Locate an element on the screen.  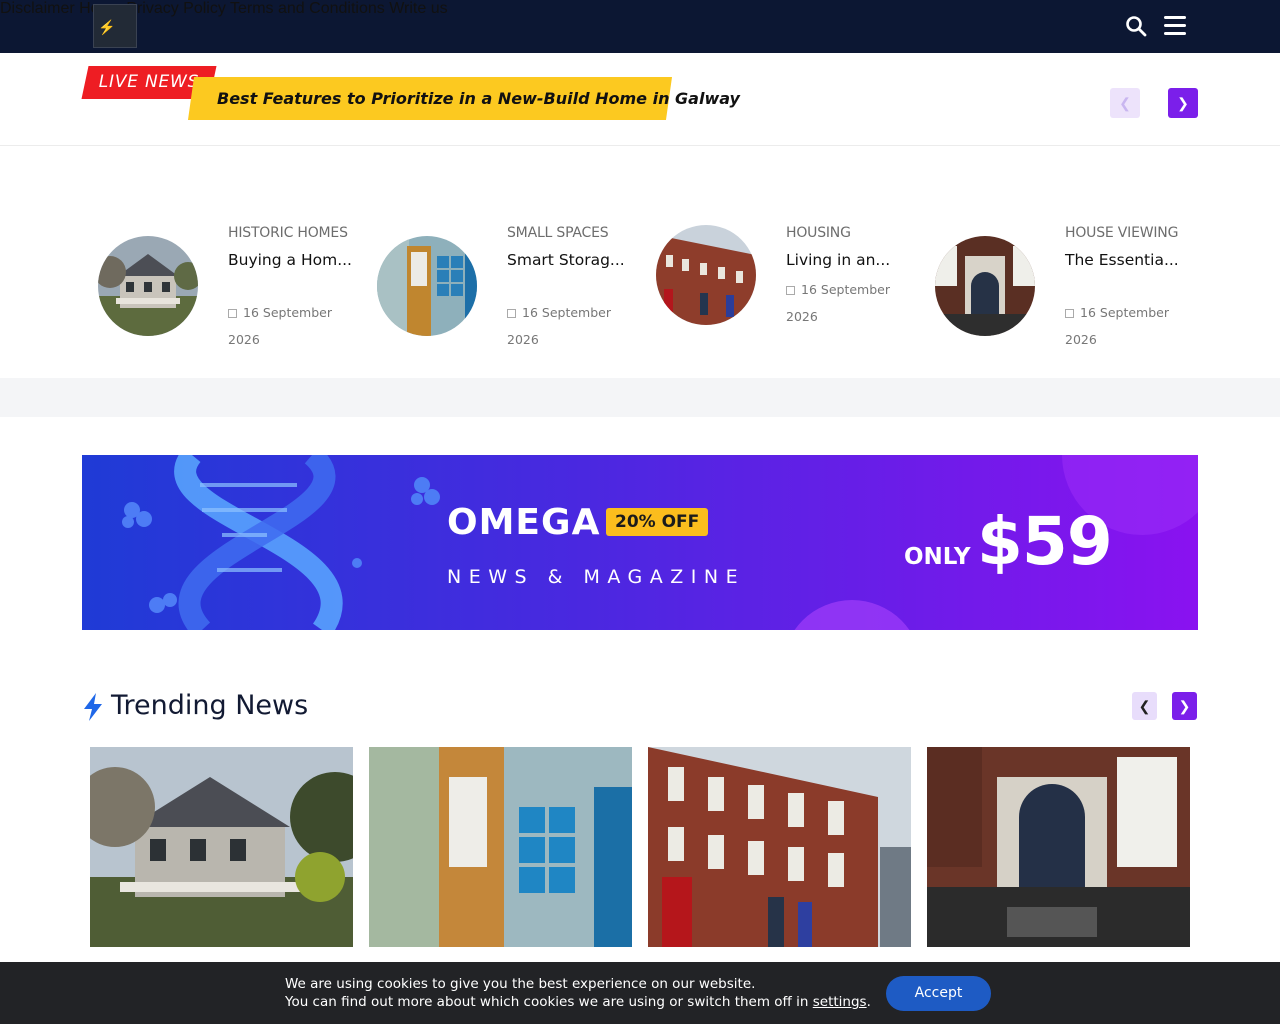
featured-card: HOUSING Living in an... 16 September 2026 is located at coordinates (791, 262).